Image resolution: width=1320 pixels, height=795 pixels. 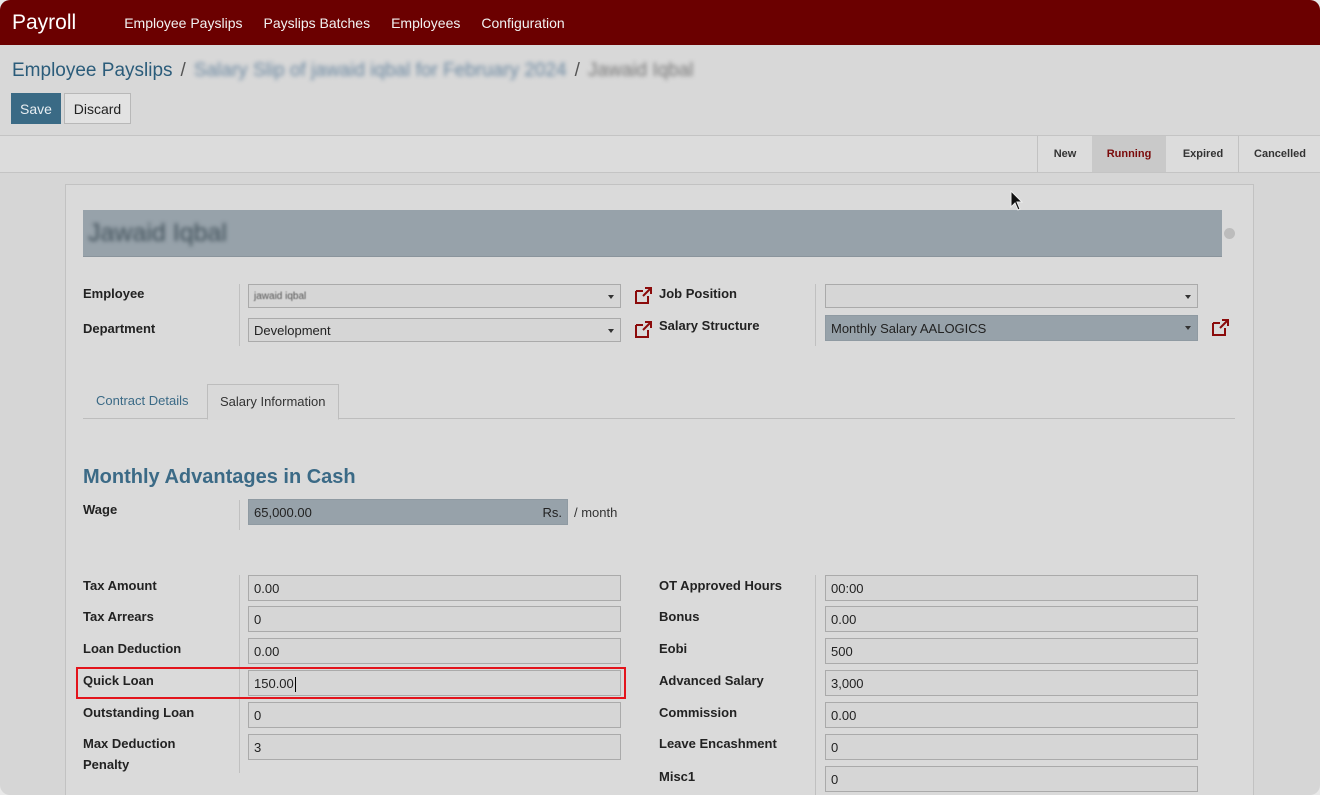 I want to click on salary-structure-select: Monthly Salary AALOGICS, so click(x=1011, y=328).